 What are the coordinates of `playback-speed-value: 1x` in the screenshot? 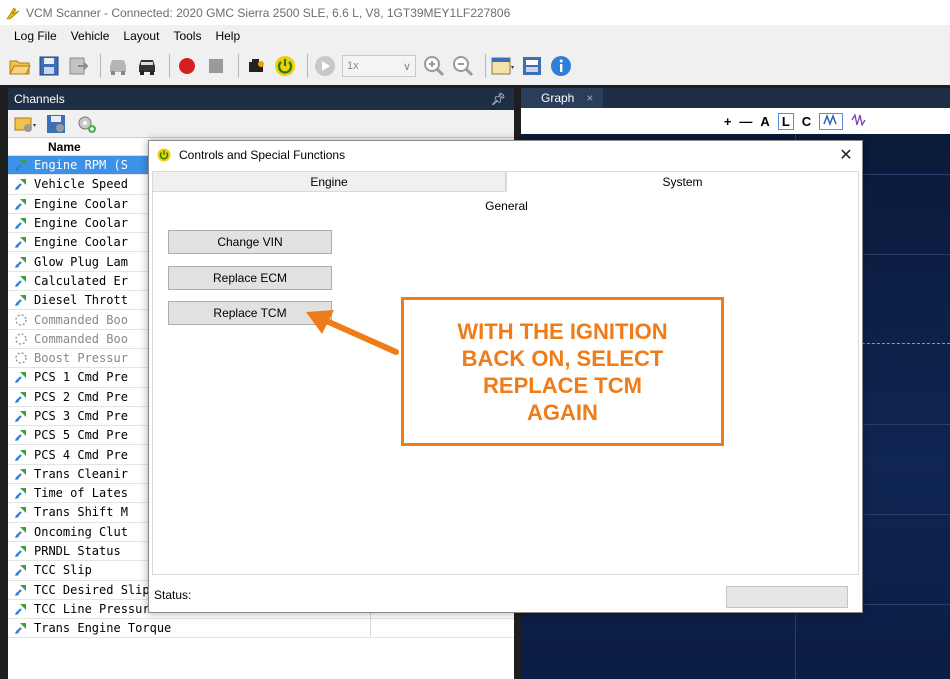 It's located at (353, 66).